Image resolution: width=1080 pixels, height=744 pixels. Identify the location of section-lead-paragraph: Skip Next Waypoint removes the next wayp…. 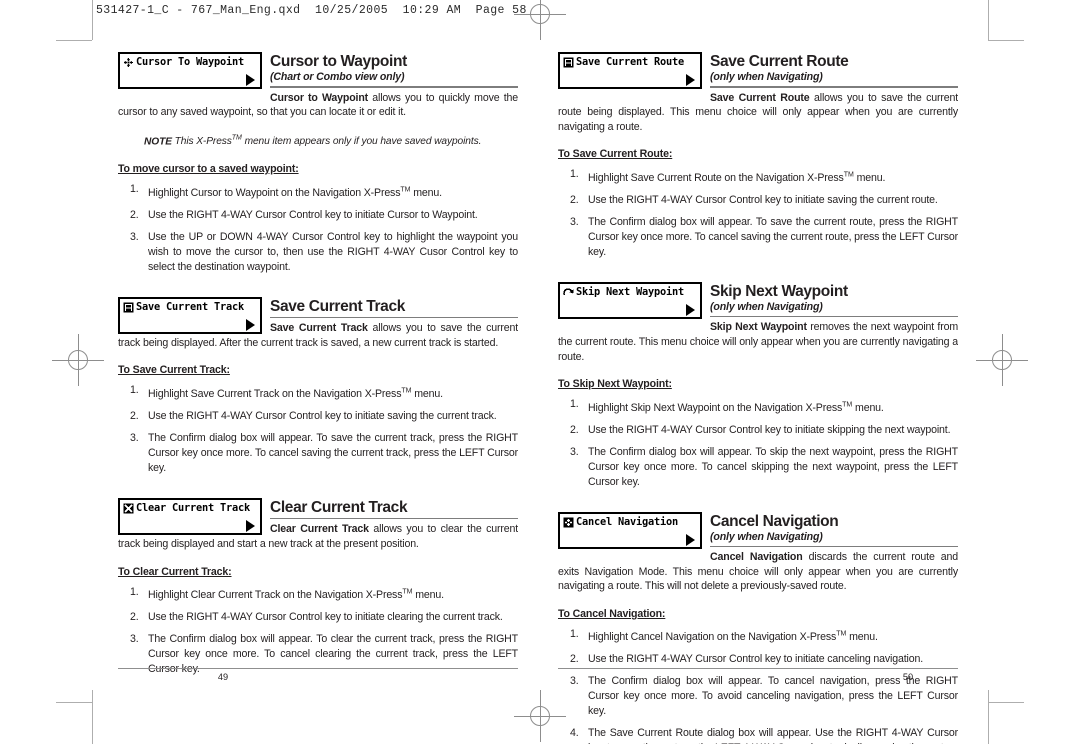
(758, 342).